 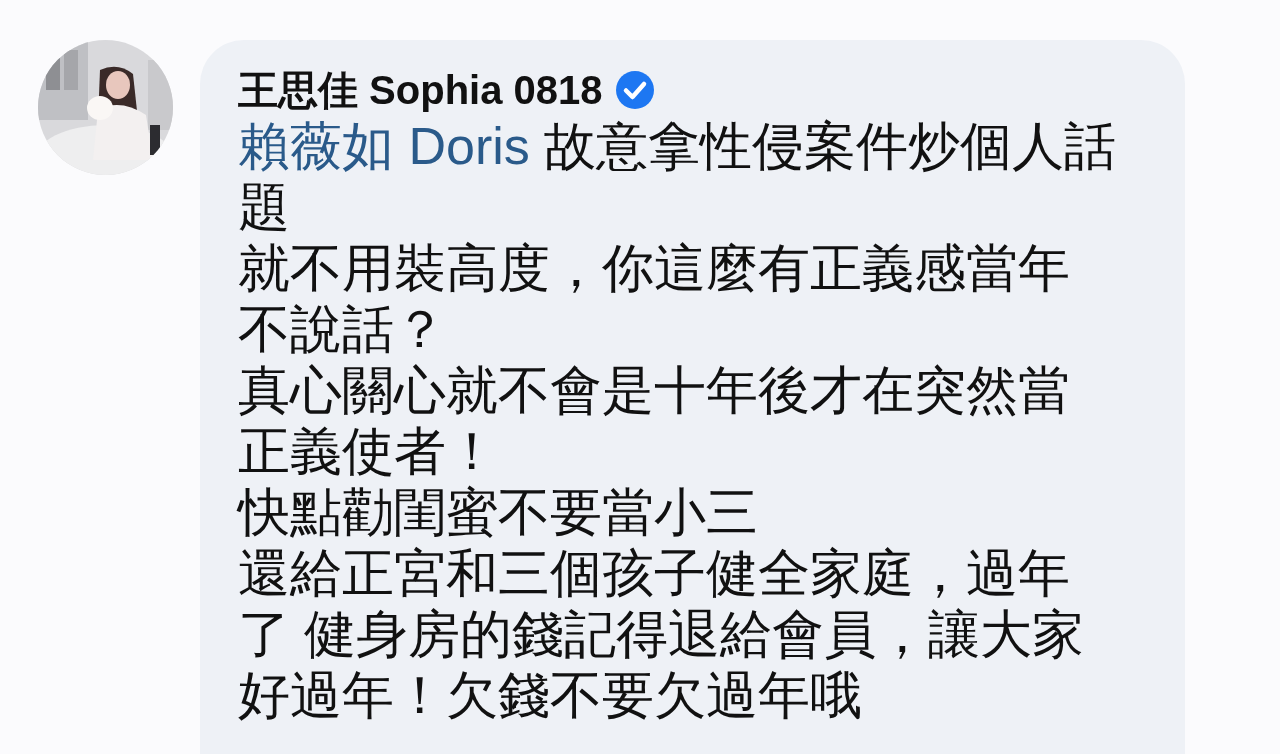 What do you see at coordinates (654, 421) in the screenshot?
I see `comment-text: 真心關心就不會是十年後才在突然當正義使者！` at bounding box center [654, 421].